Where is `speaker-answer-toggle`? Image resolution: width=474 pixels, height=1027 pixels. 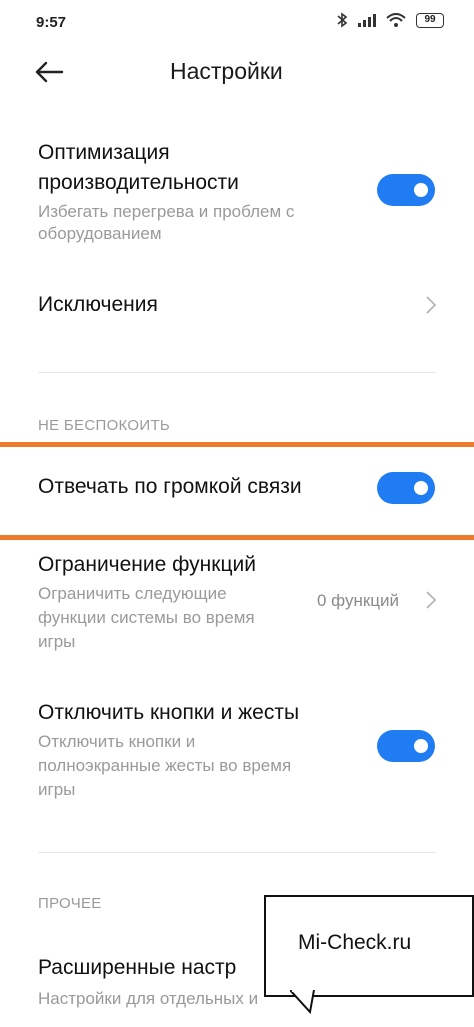 speaker-answer-toggle is located at coordinates (406, 488).